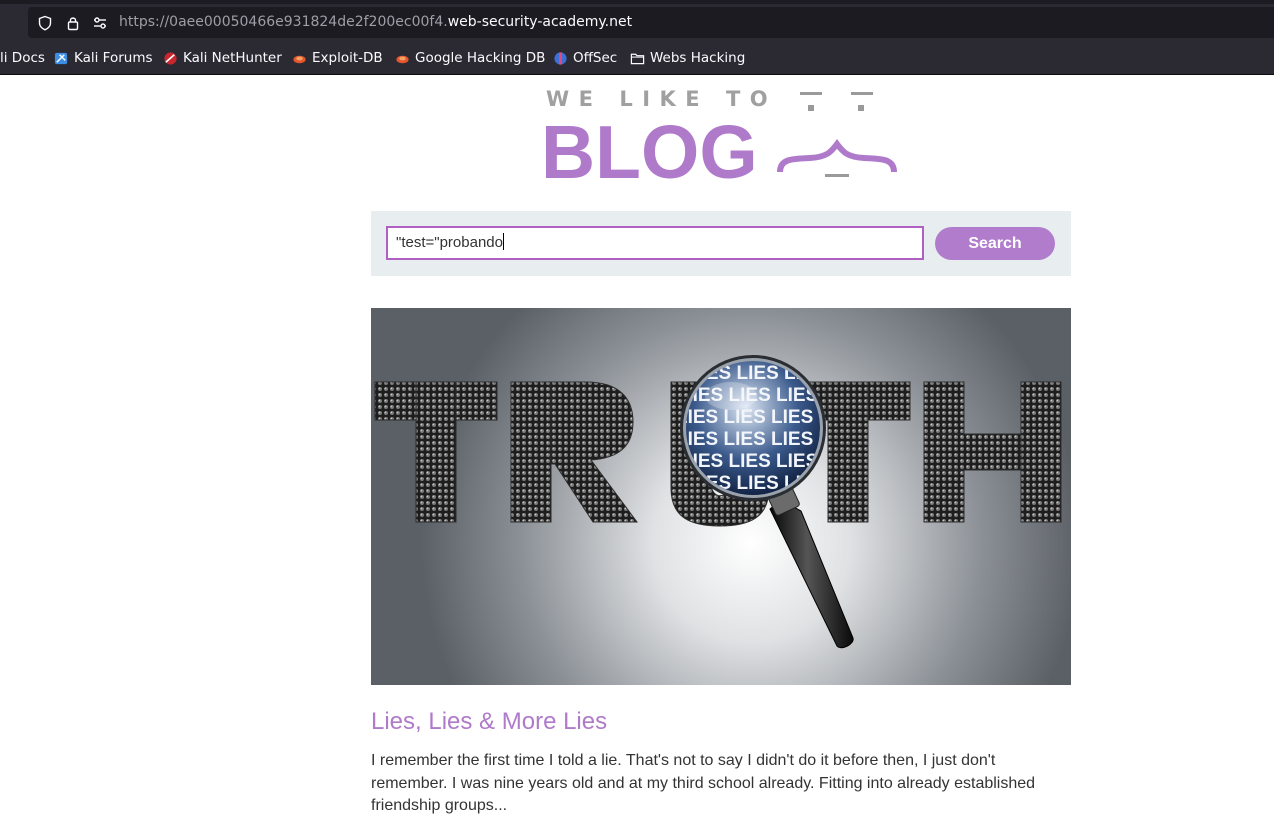 This screenshot has height=825, width=1274. Describe the element at coordinates (299, 59) in the screenshot. I see `exploit-db-icon` at that location.